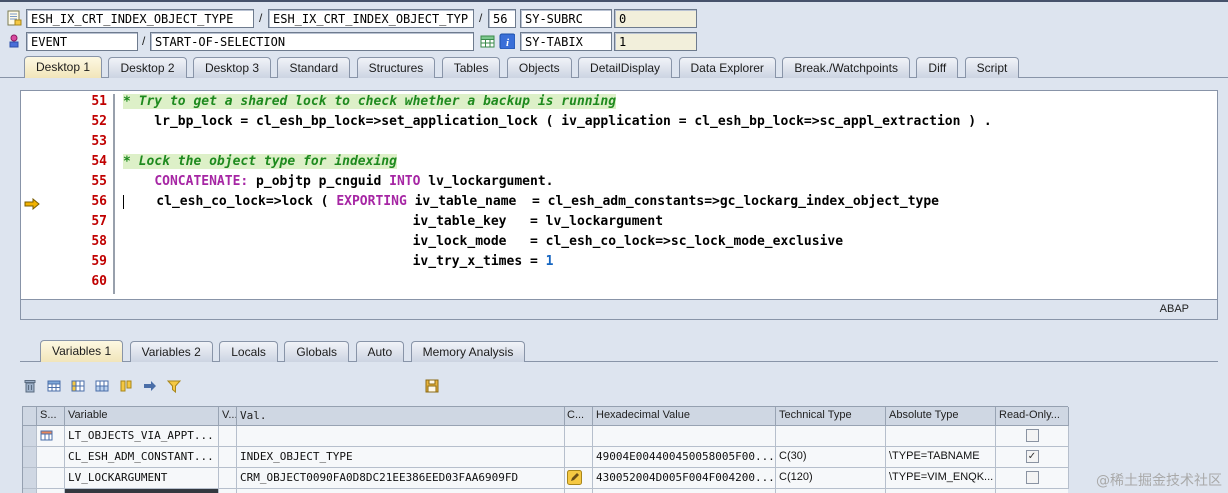 This screenshot has height=493, width=1228. I want to click on variable-value, so click(401, 436).